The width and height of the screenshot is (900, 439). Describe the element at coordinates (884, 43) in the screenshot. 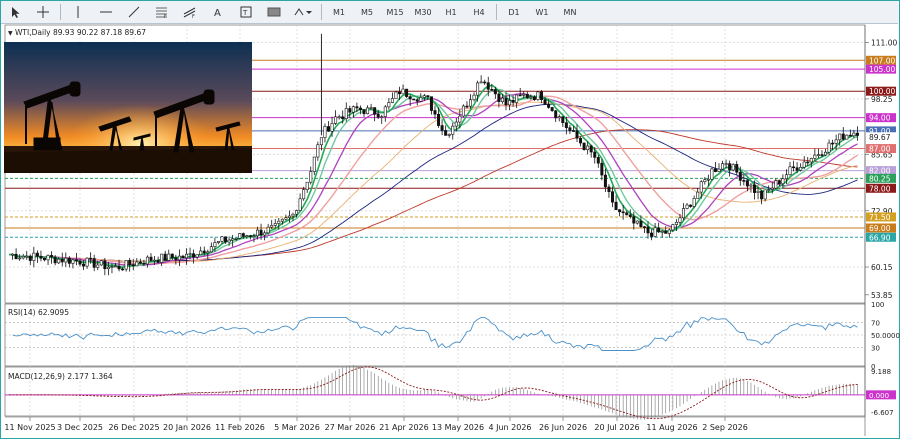

I see `price-tick-label: 111.00` at that location.